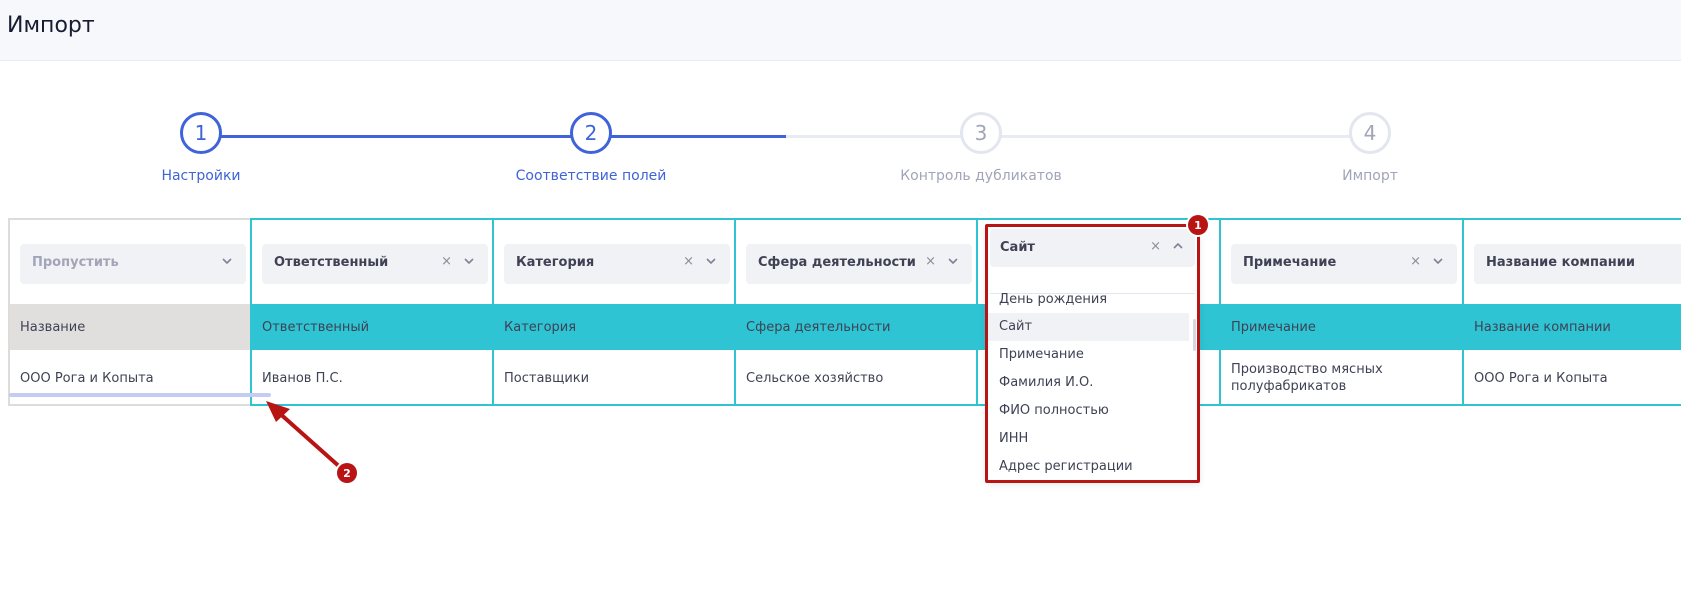  Describe the element at coordinates (304, 435) in the screenshot. I see `annotation-arrow` at that location.